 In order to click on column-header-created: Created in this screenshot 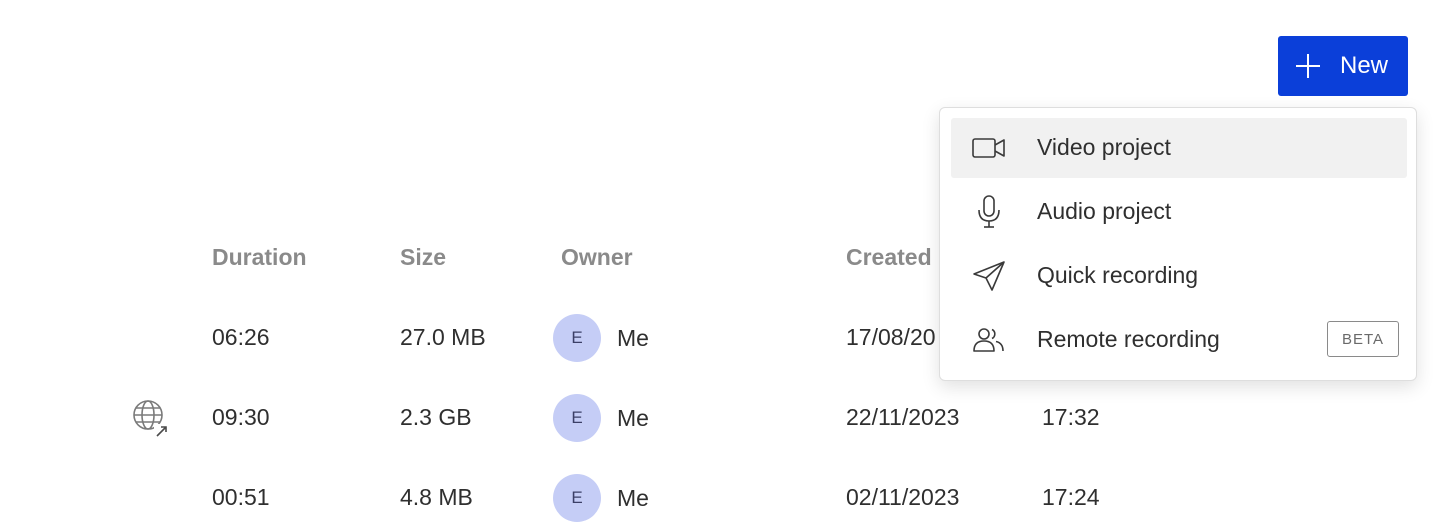, I will do `click(889, 257)`.